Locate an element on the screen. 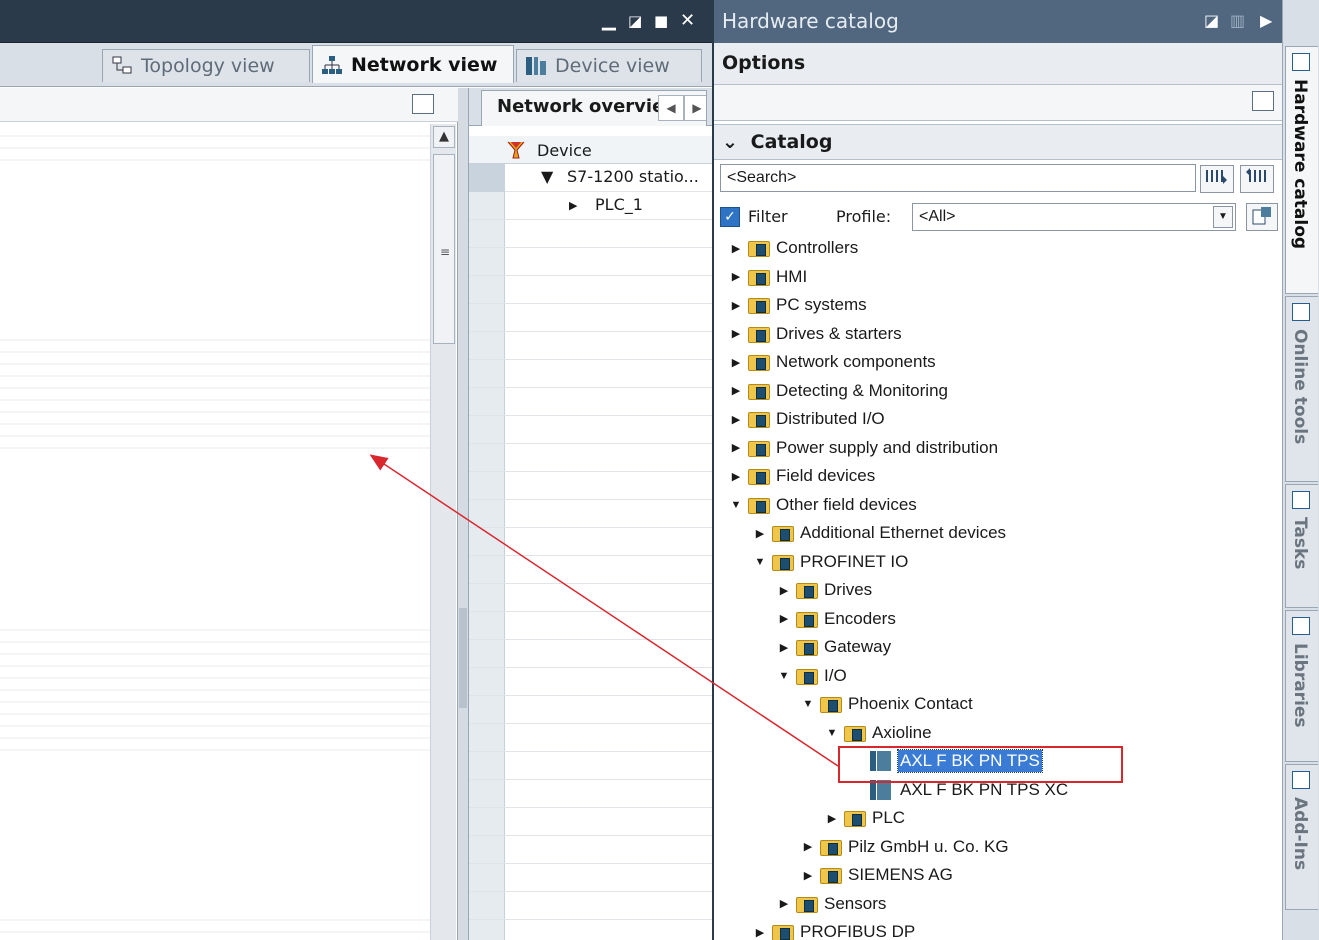  options-view-icon is located at coordinates (1263, 101).